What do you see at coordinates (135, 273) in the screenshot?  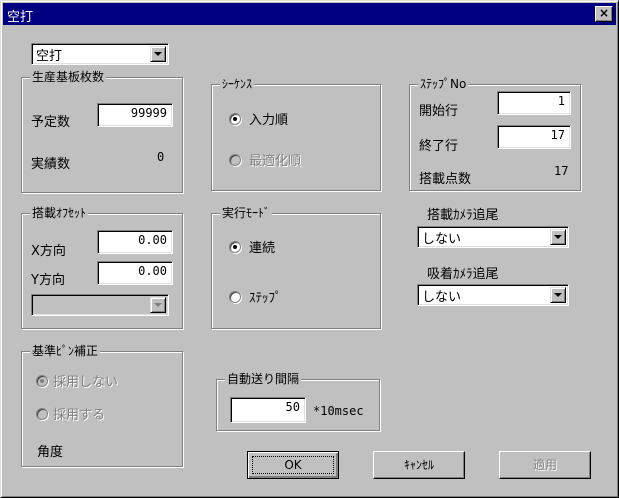 I see `y-offset-field: 0.00` at bounding box center [135, 273].